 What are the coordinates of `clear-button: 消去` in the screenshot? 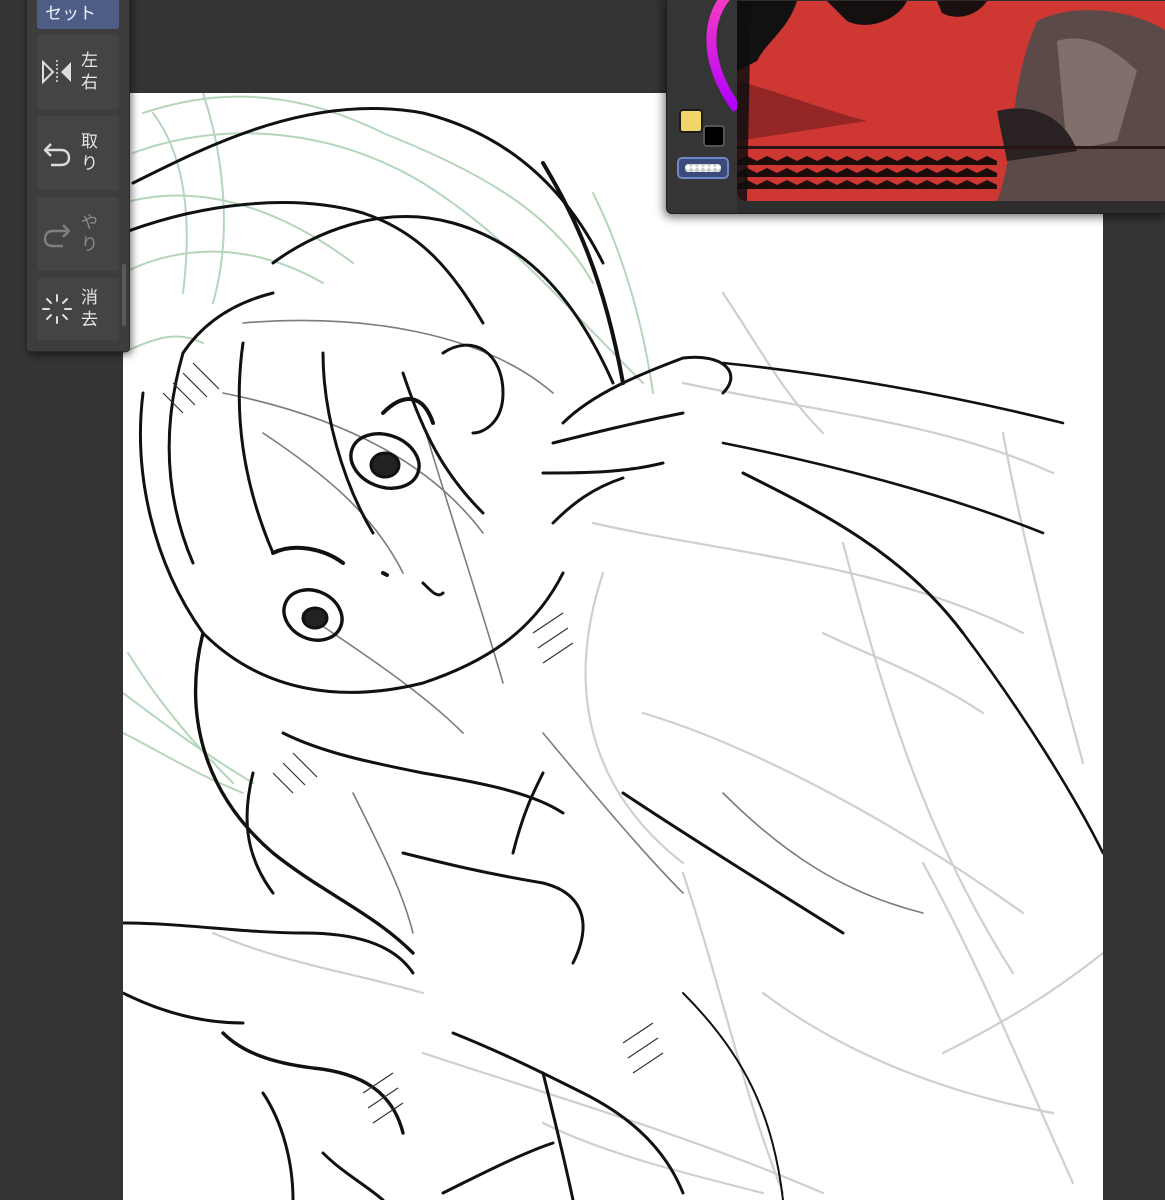 It's located at (78, 309).